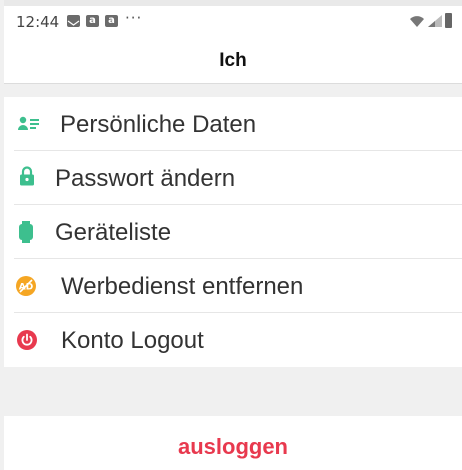 Image resolution: width=462 pixels, height=470 pixels. I want to click on menu-item-change-password: Passwort ändern, so click(233, 178).